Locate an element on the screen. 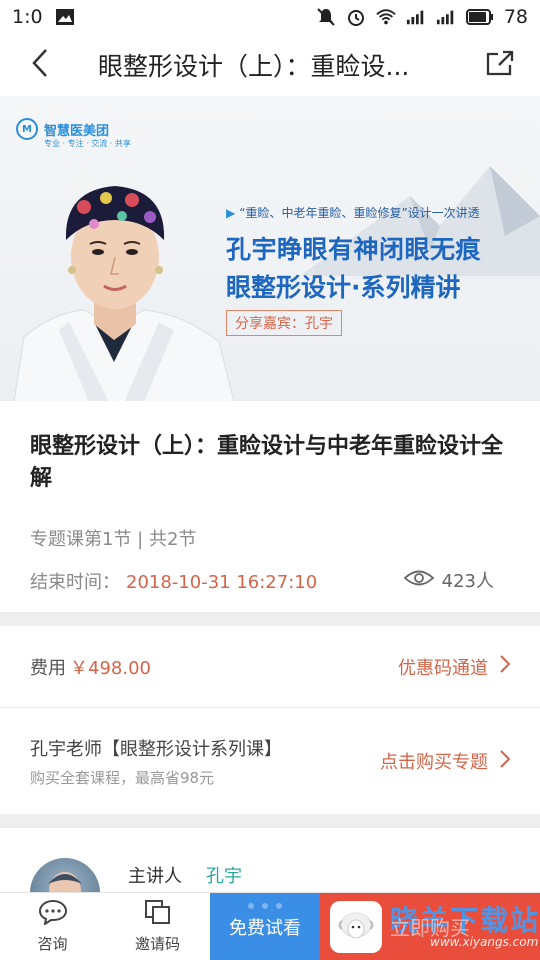 The height and width of the screenshot is (960, 540). buy-now-button: 立即购买 晓羊下载站 www.xiyangs.com is located at coordinates (430, 926).